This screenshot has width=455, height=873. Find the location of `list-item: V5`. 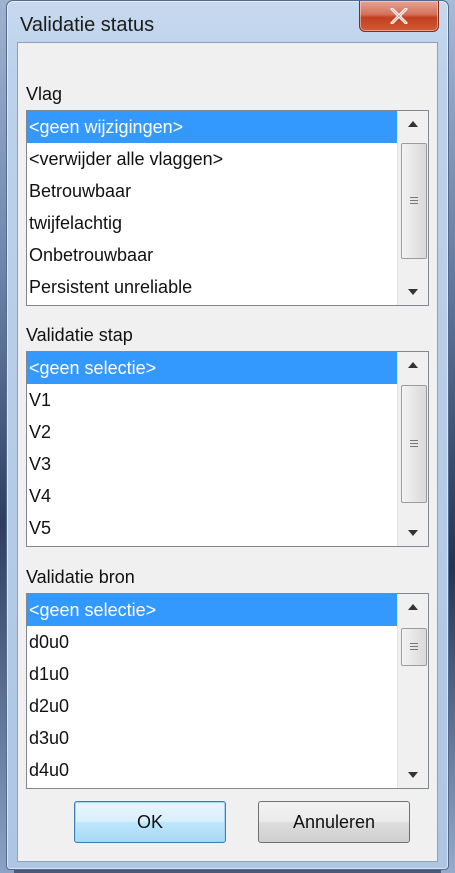

list-item: V5 is located at coordinates (212, 528).